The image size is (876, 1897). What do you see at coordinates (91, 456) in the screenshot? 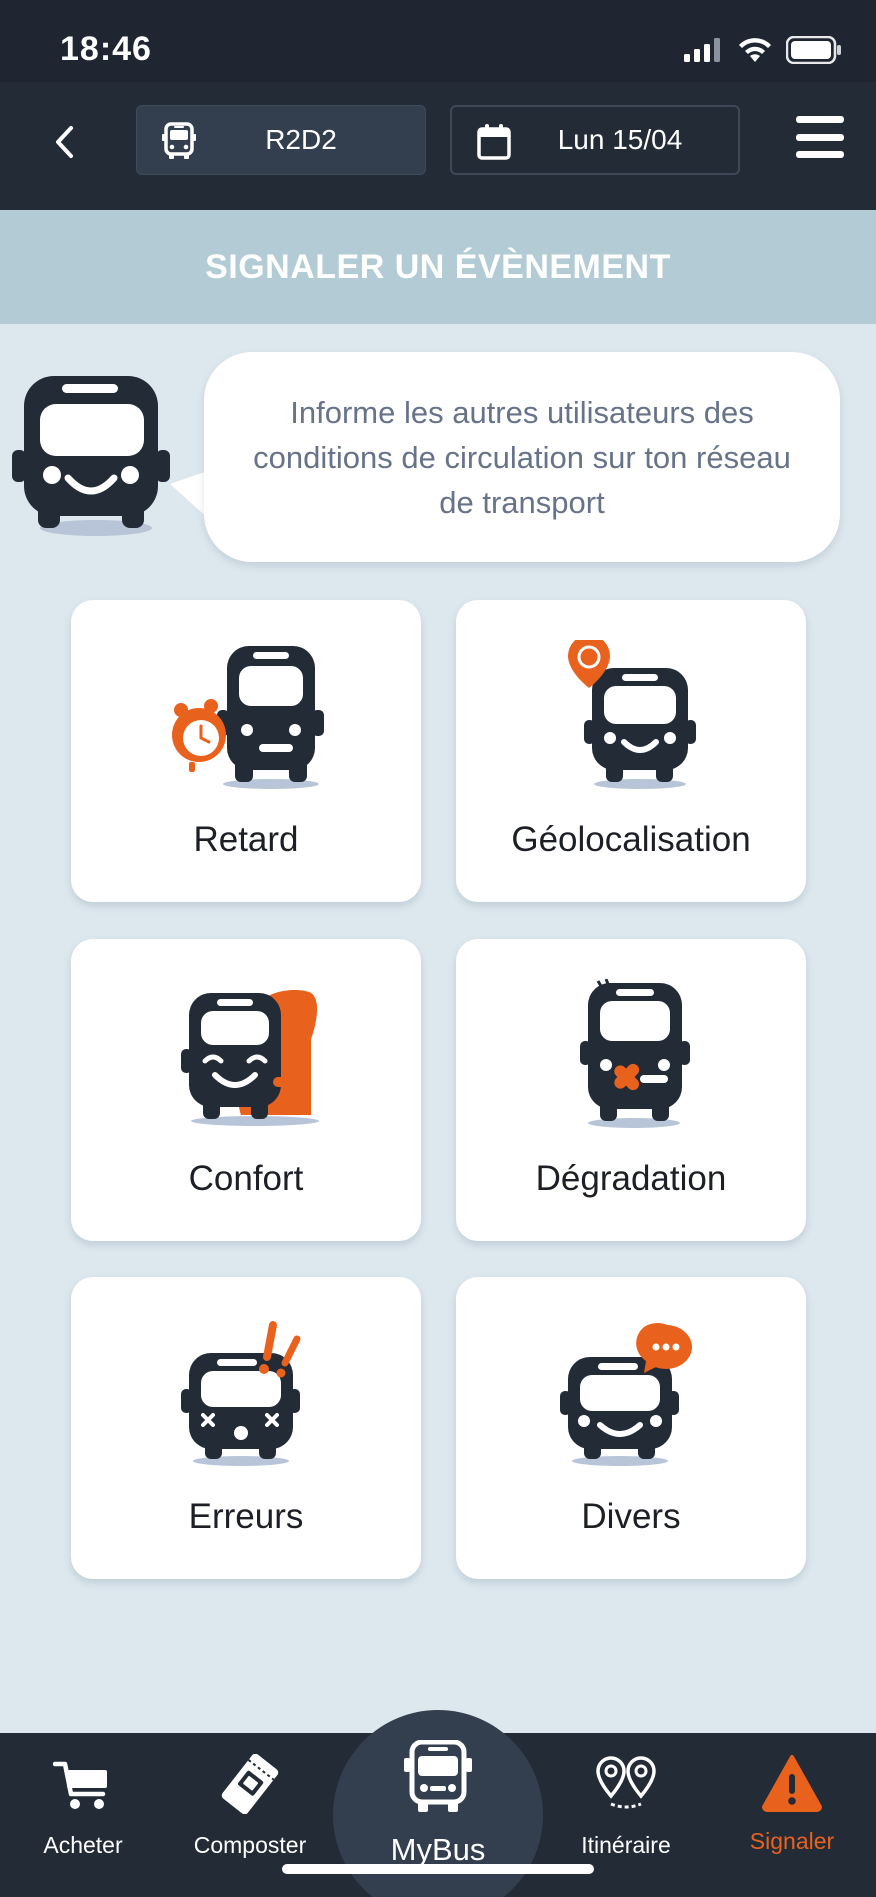
I see `bus-mascot-icon` at bounding box center [91, 456].